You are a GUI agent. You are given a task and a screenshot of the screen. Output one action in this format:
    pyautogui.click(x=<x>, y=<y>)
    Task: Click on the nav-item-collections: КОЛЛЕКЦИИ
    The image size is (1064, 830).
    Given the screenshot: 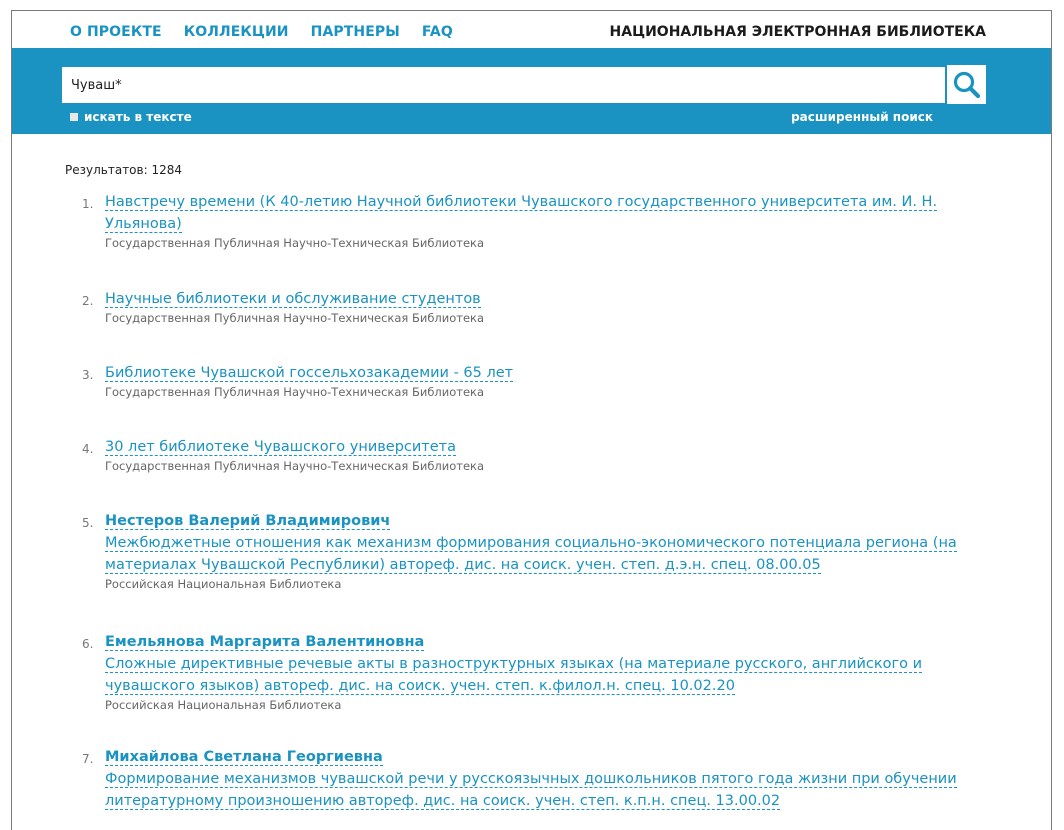 What is the action you would take?
    pyautogui.click(x=236, y=32)
    